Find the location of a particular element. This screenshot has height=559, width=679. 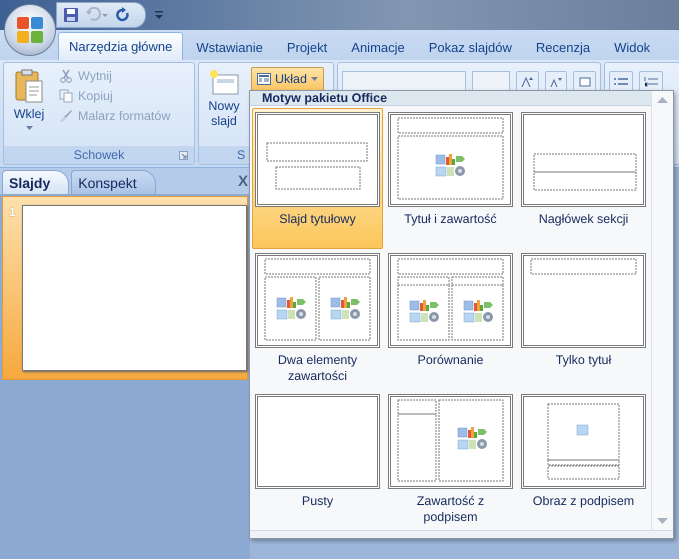

layout-option: Tylko tytuł is located at coordinates (583, 319).